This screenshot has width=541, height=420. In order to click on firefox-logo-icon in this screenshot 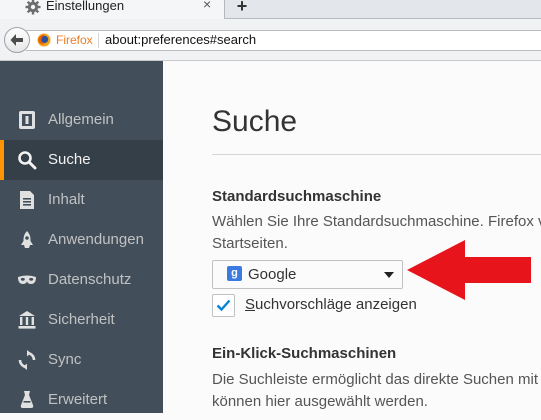, I will do `click(44, 40)`.